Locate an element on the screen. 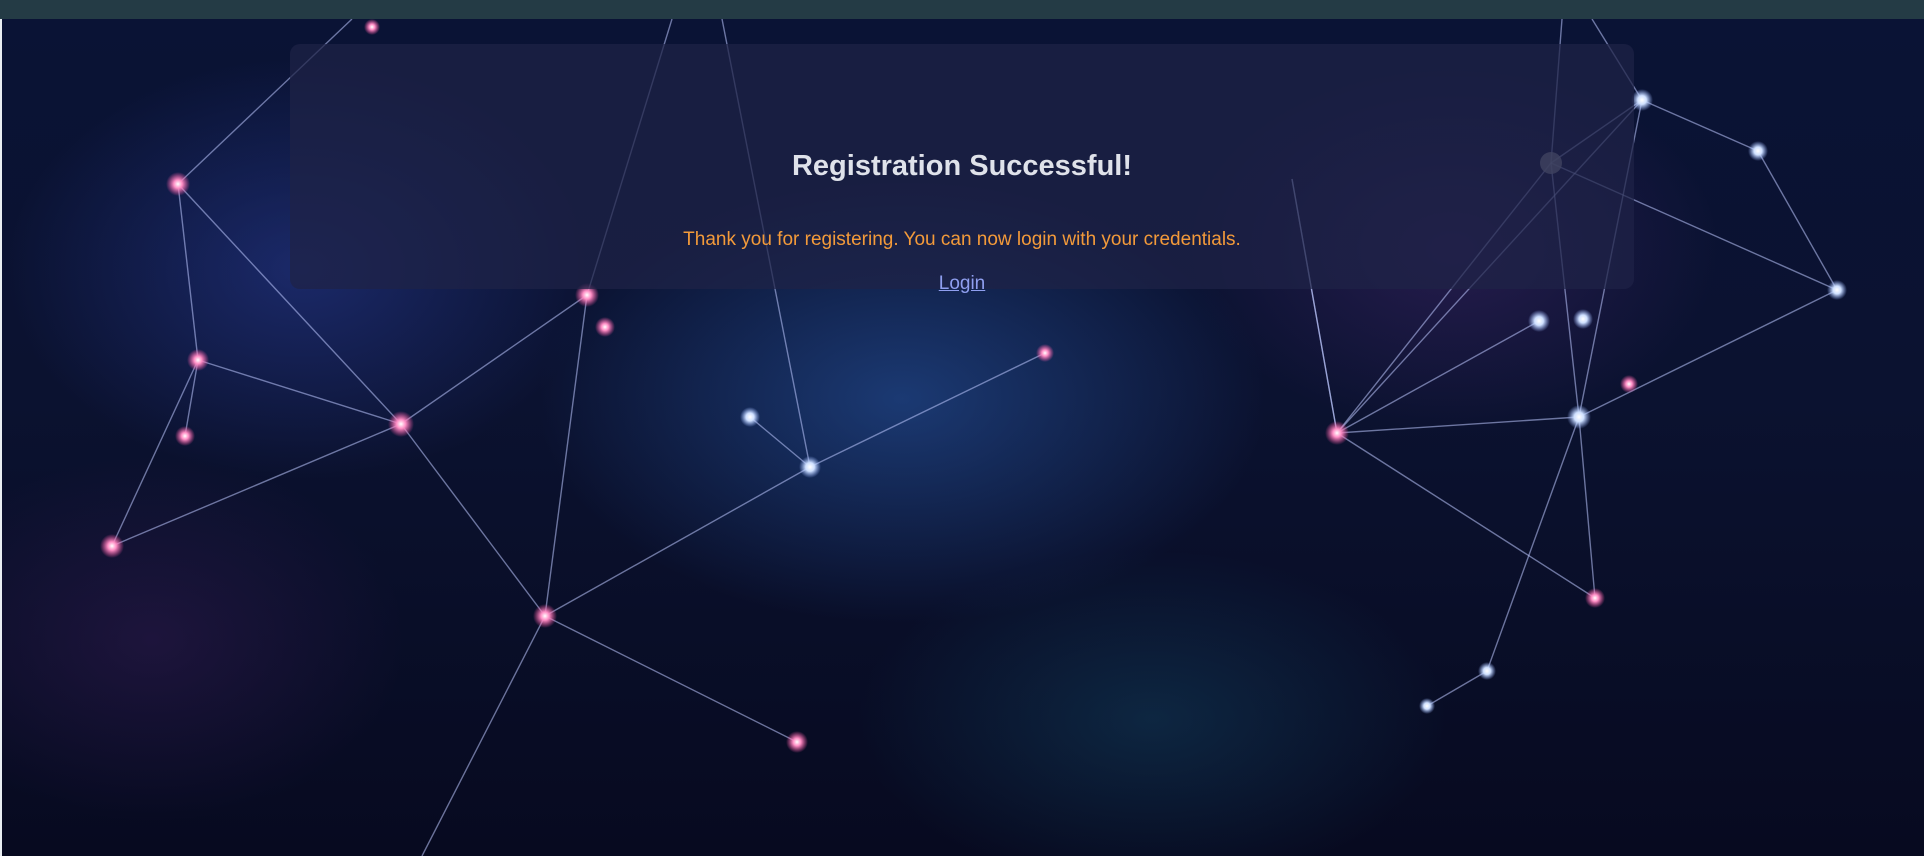 The width and height of the screenshot is (1924, 856). left-edge-border is located at coordinates (1, 437).